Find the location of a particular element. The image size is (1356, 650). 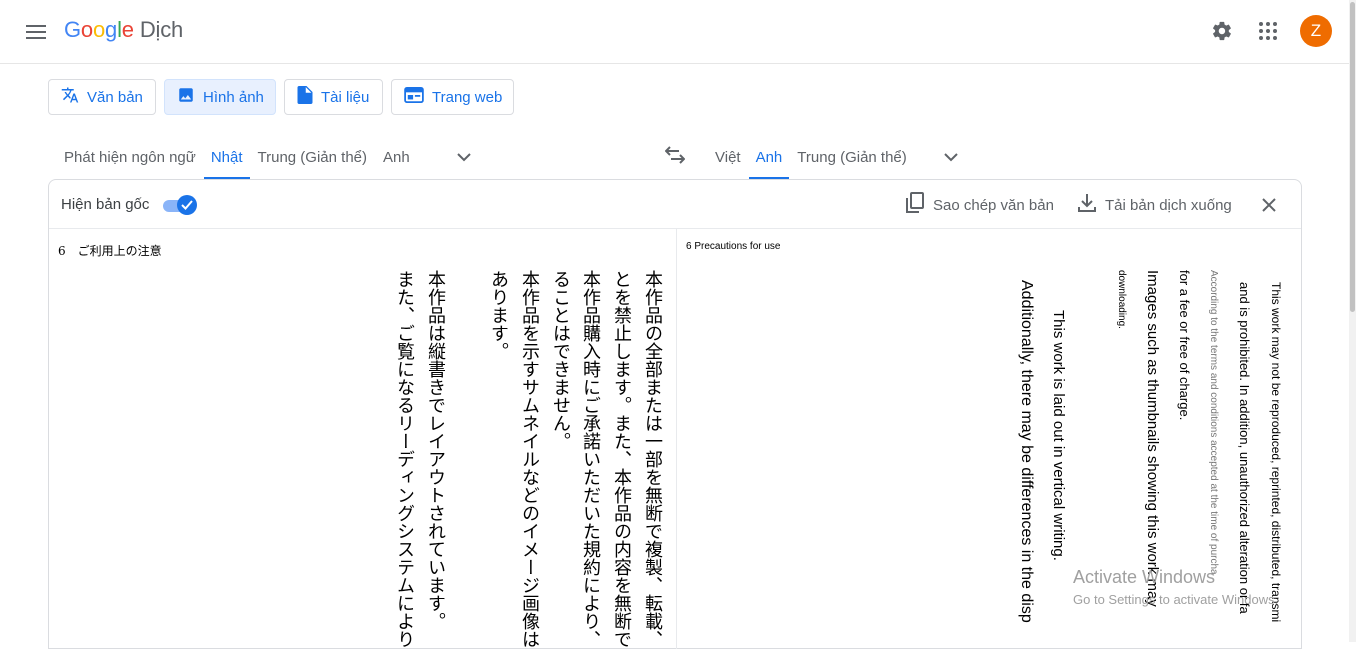

original-text-column: ることはできません。 is located at coordinates (560, 360).